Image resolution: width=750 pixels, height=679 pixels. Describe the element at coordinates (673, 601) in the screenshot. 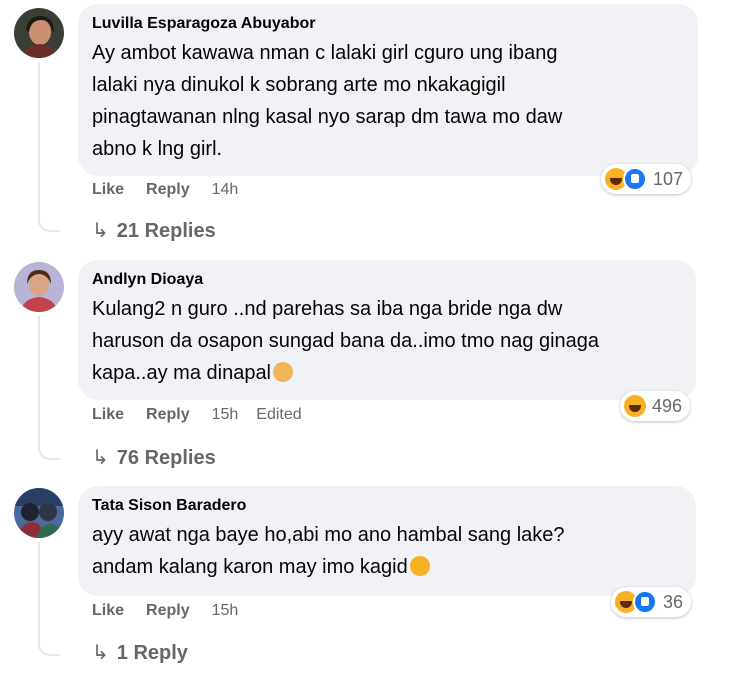

I see `reaction-count: 36` at that location.